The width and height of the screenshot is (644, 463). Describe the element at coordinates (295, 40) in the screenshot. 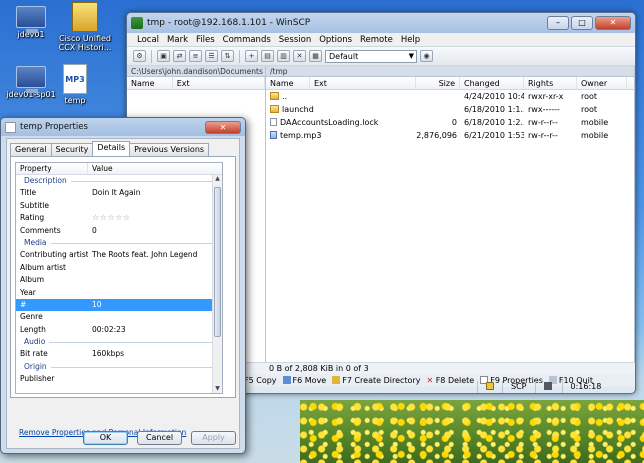

I see `menu-session: Session` at that location.